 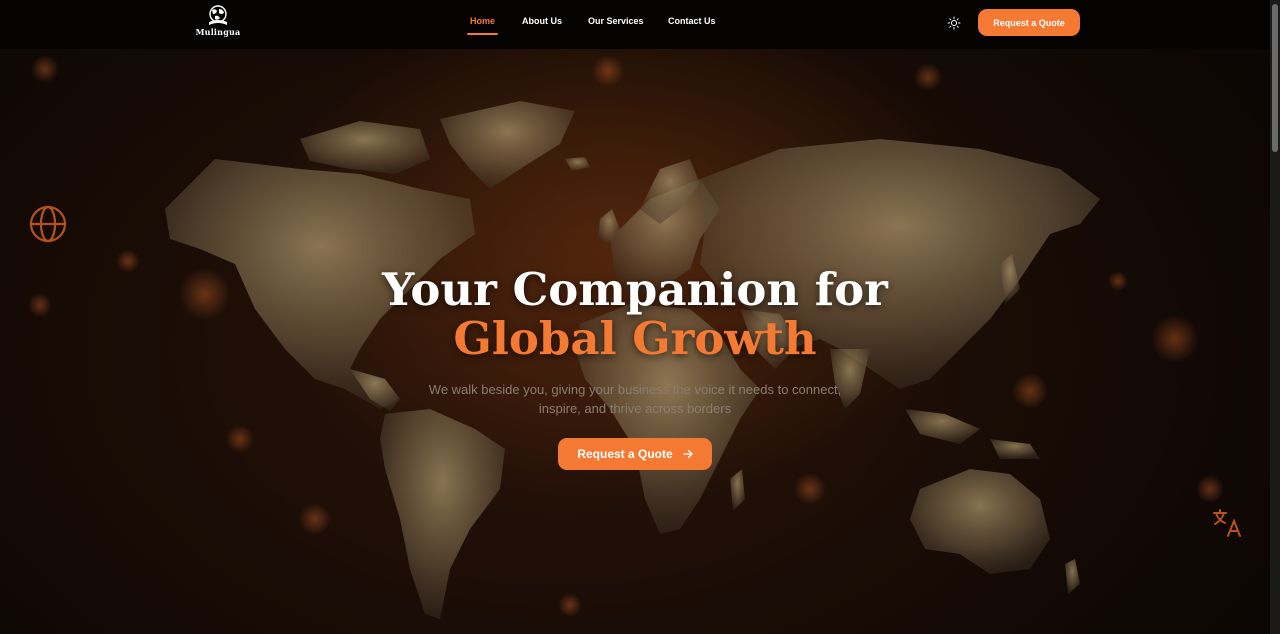 I want to click on hero-title-highlight: Global Growth, so click(x=635, y=338).